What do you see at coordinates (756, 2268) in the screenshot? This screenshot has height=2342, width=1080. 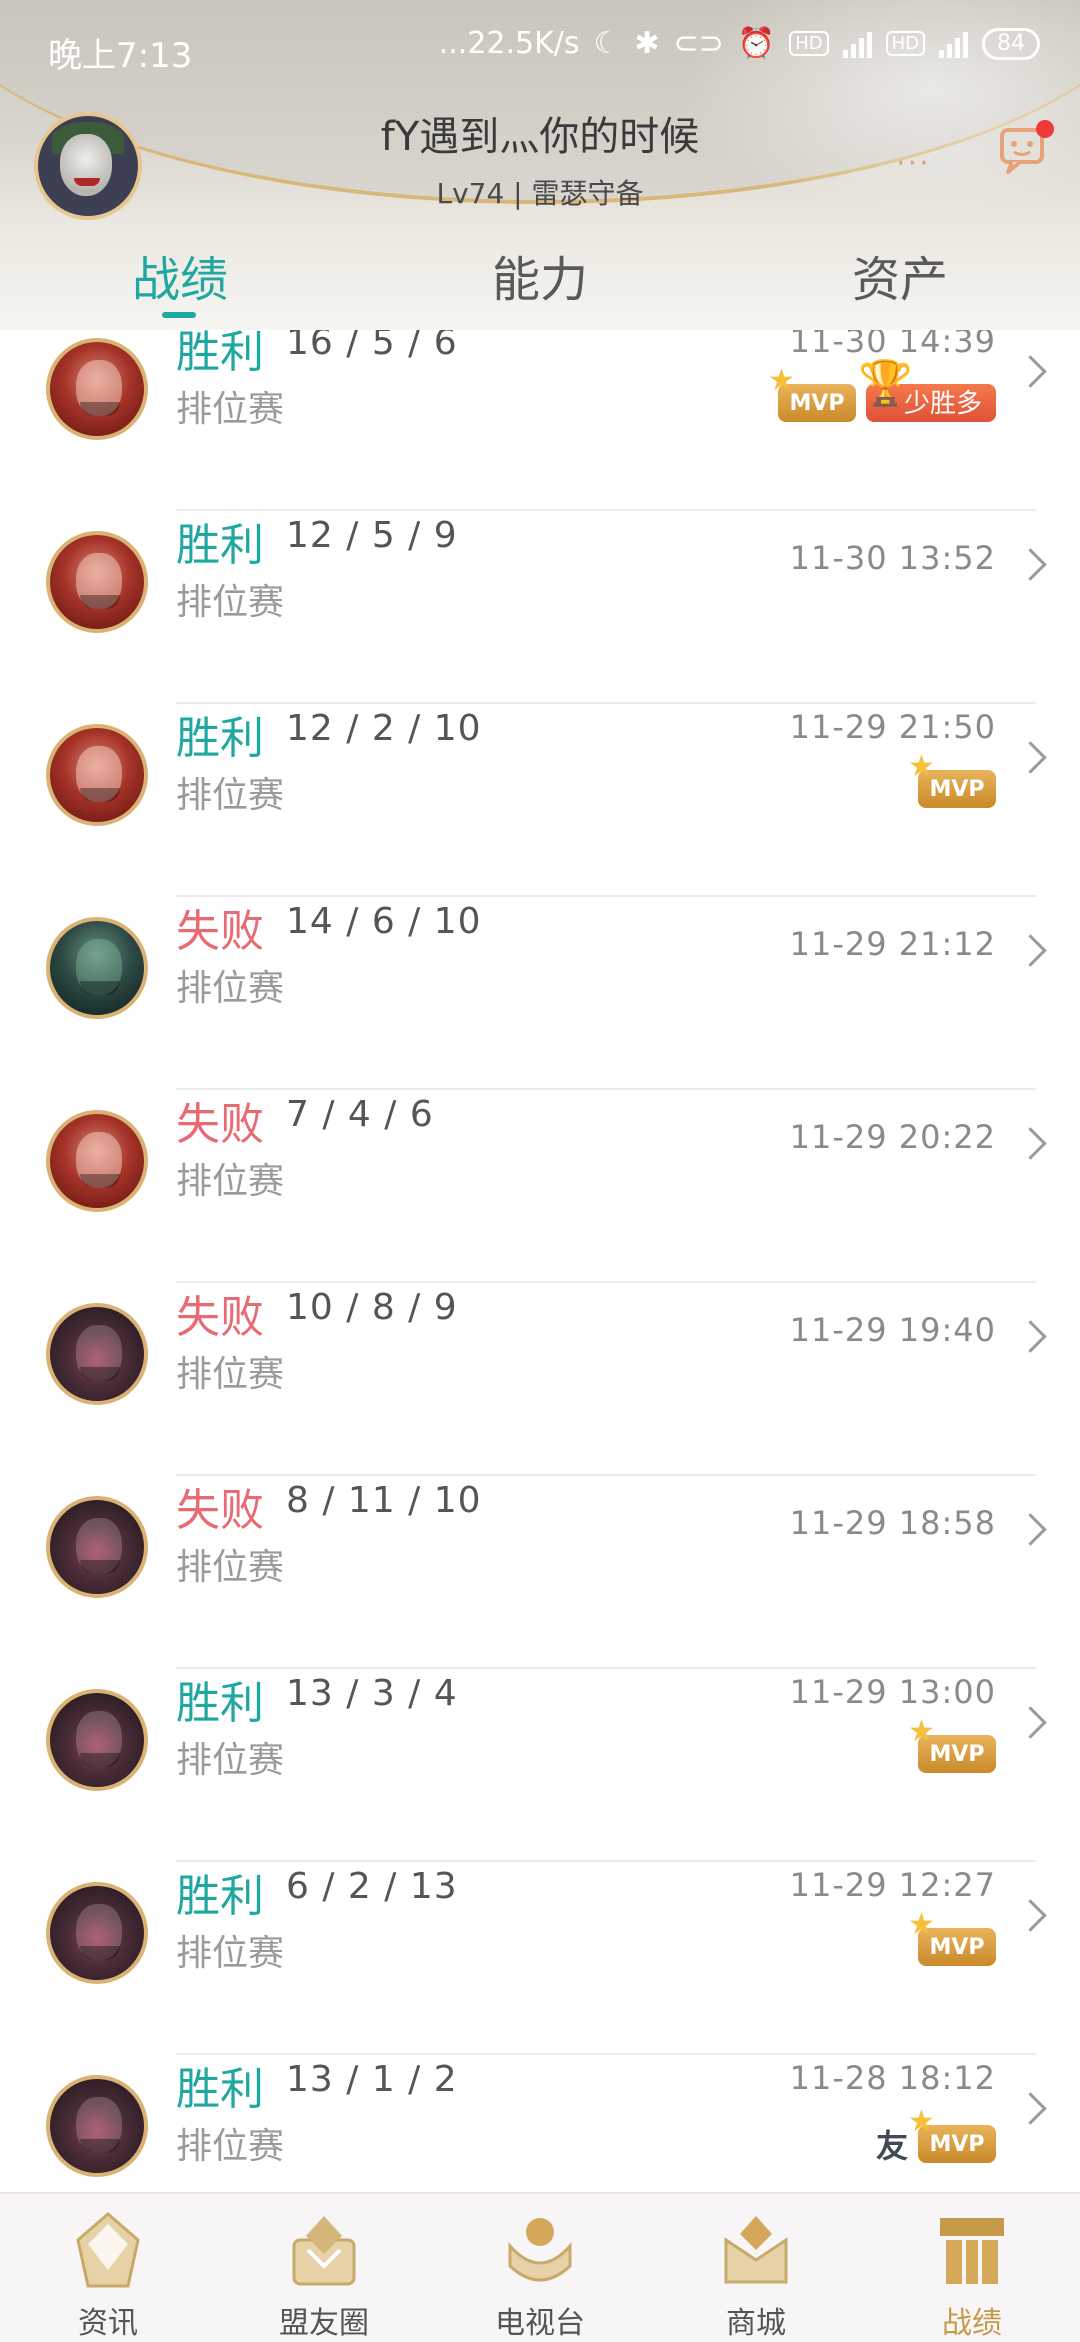 I see `nav-item-shop: 商城` at bounding box center [756, 2268].